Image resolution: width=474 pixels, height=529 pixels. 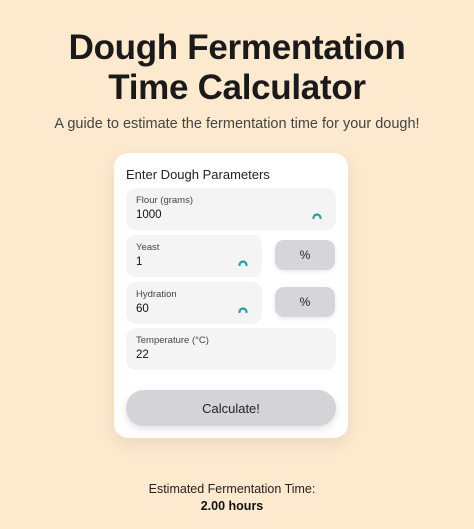 I want to click on hydration-unit-button: %, so click(x=305, y=302).